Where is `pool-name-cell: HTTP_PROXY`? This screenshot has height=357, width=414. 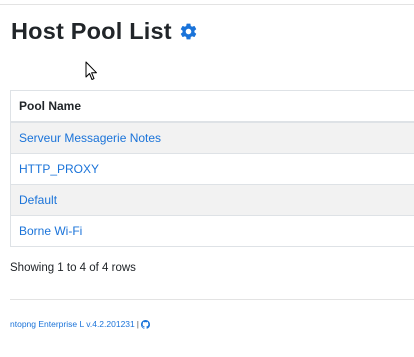
pool-name-cell: HTTP_PROXY is located at coordinates (212, 169).